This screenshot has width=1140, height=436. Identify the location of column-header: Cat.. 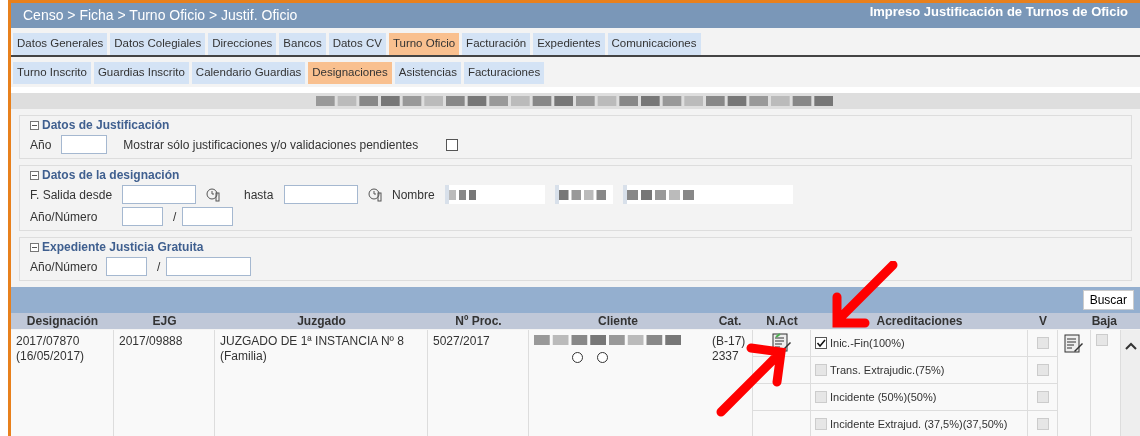
(730, 321).